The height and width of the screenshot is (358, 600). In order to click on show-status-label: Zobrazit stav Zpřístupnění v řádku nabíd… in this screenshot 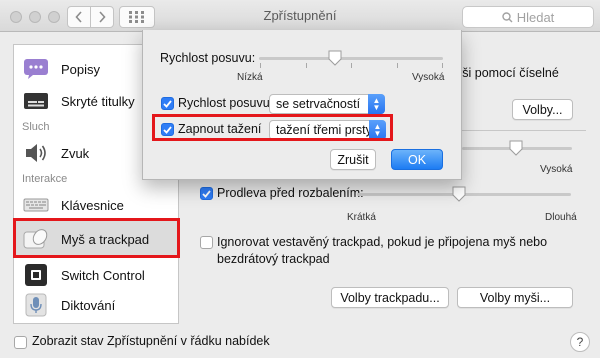, I will do `click(151, 341)`.